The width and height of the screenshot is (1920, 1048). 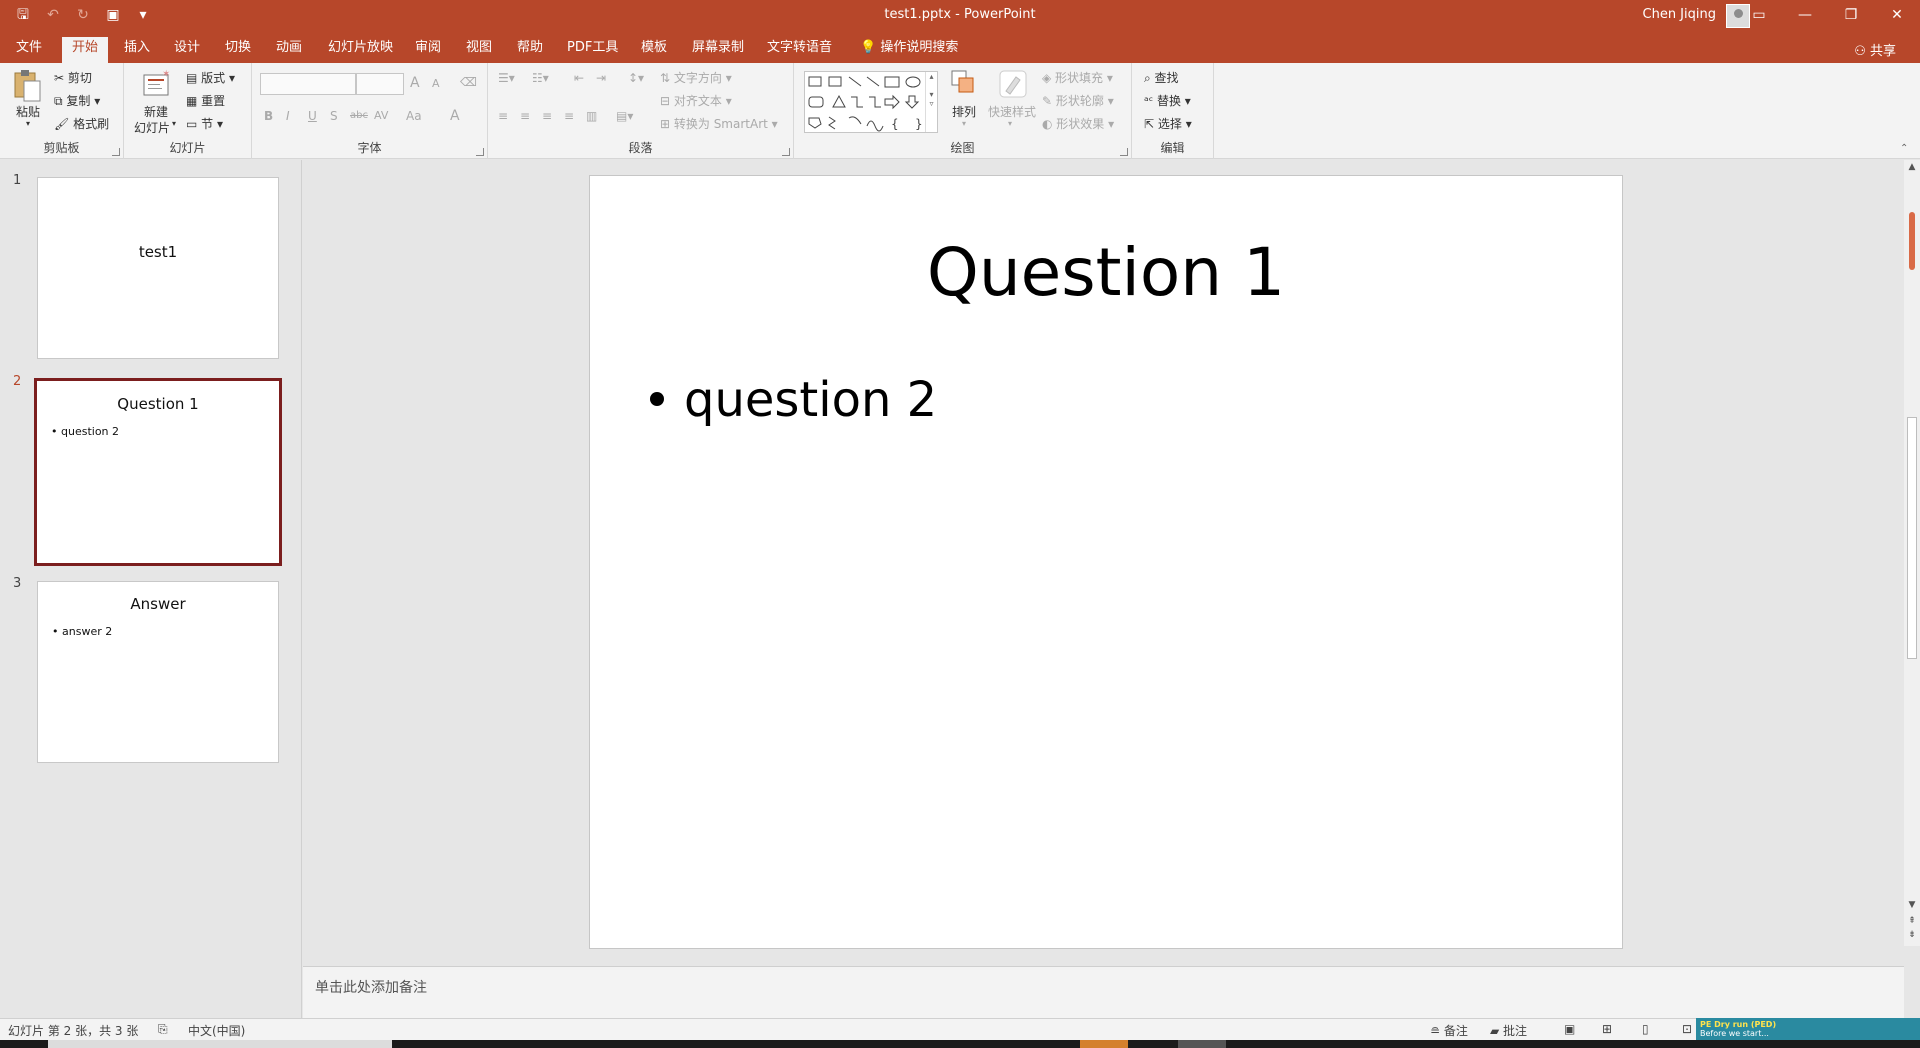 What do you see at coordinates (334, 116) in the screenshot?
I see `shadow-button: S` at bounding box center [334, 116].